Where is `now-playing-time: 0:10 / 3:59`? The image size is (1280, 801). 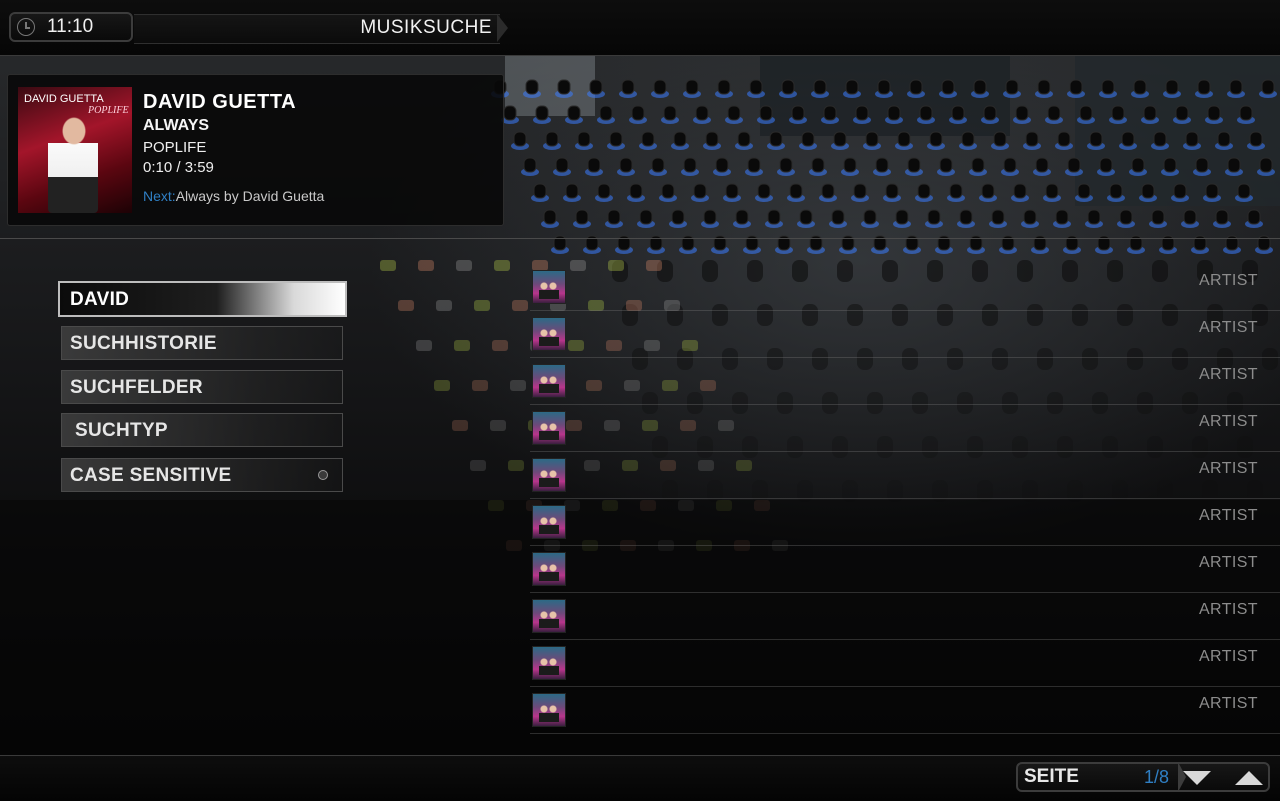 now-playing-time: 0:10 / 3:59 is located at coordinates (178, 167).